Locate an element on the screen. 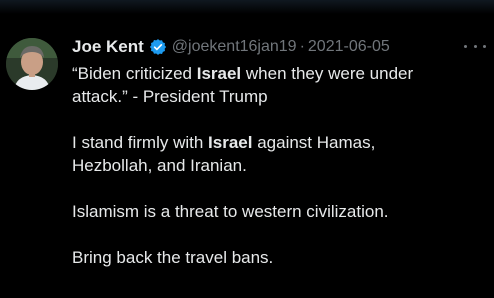 The image size is (494, 298). author-handle: @joekent16jan19 is located at coordinates (234, 47).